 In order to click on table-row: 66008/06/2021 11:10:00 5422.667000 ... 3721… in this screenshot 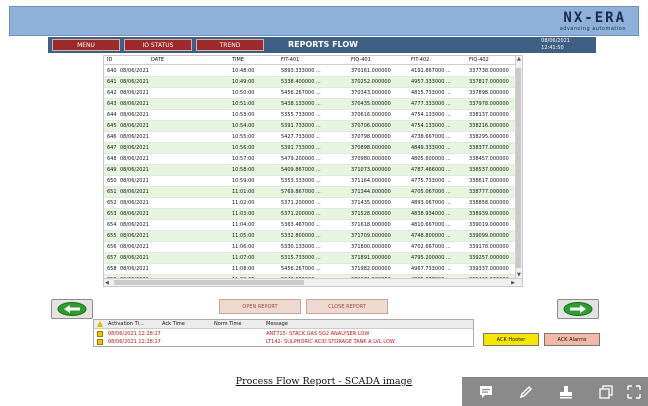, I will do `click(310, 286)`.